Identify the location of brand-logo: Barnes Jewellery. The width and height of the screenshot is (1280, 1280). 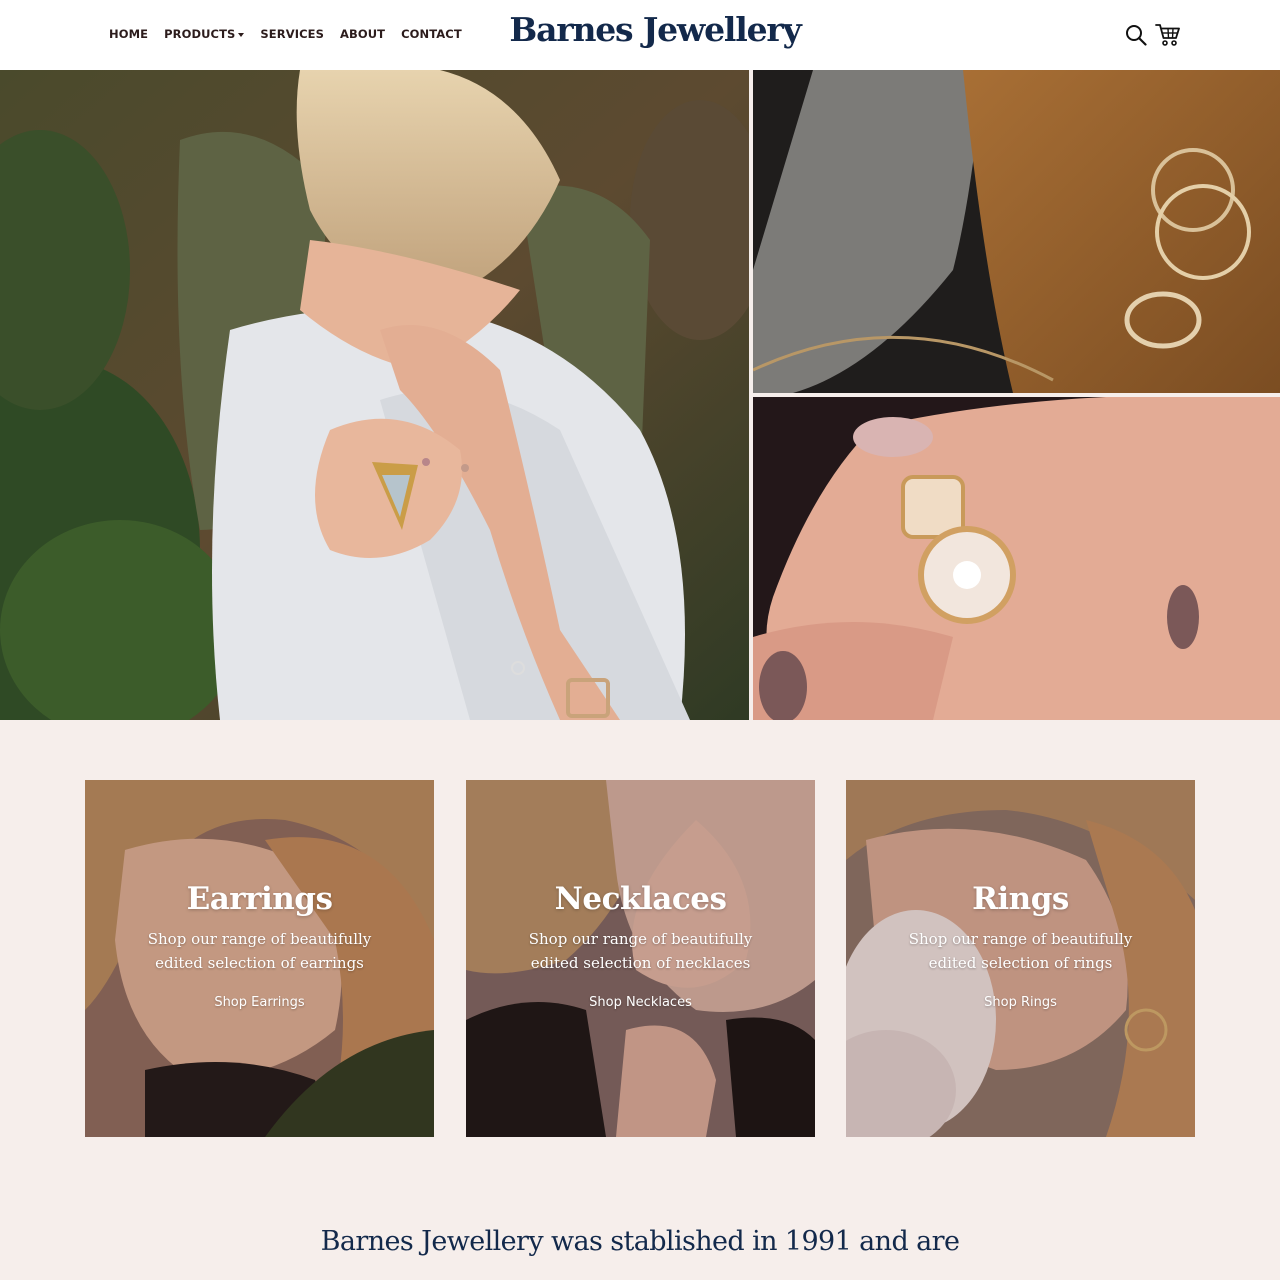
(640, 29).